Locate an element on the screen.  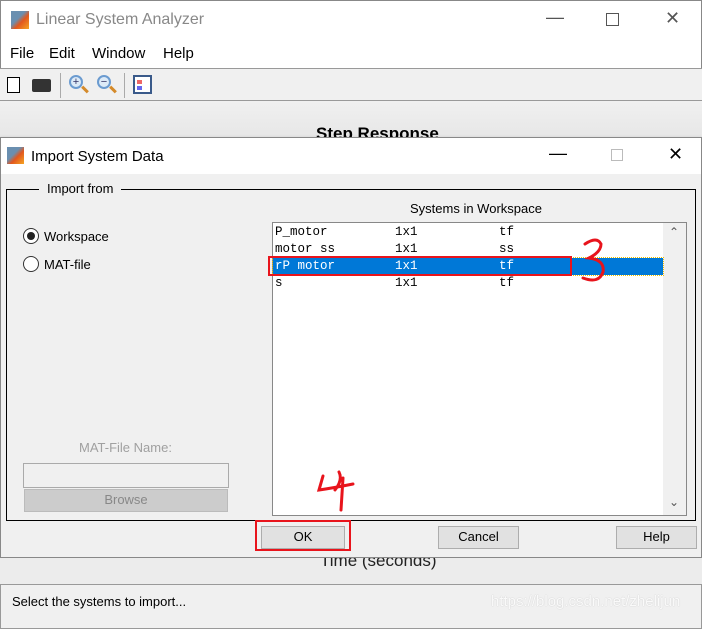
main-titlebar: Linear System Analyzer — ✕ is located at coordinates (351, 19).